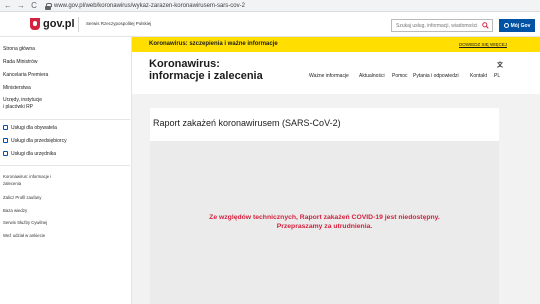 The height and width of the screenshot is (304, 540). What do you see at coordinates (25, 75) in the screenshot?
I see `sidebar-item-chancellery: Kancelaria Premiera` at bounding box center [25, 75].